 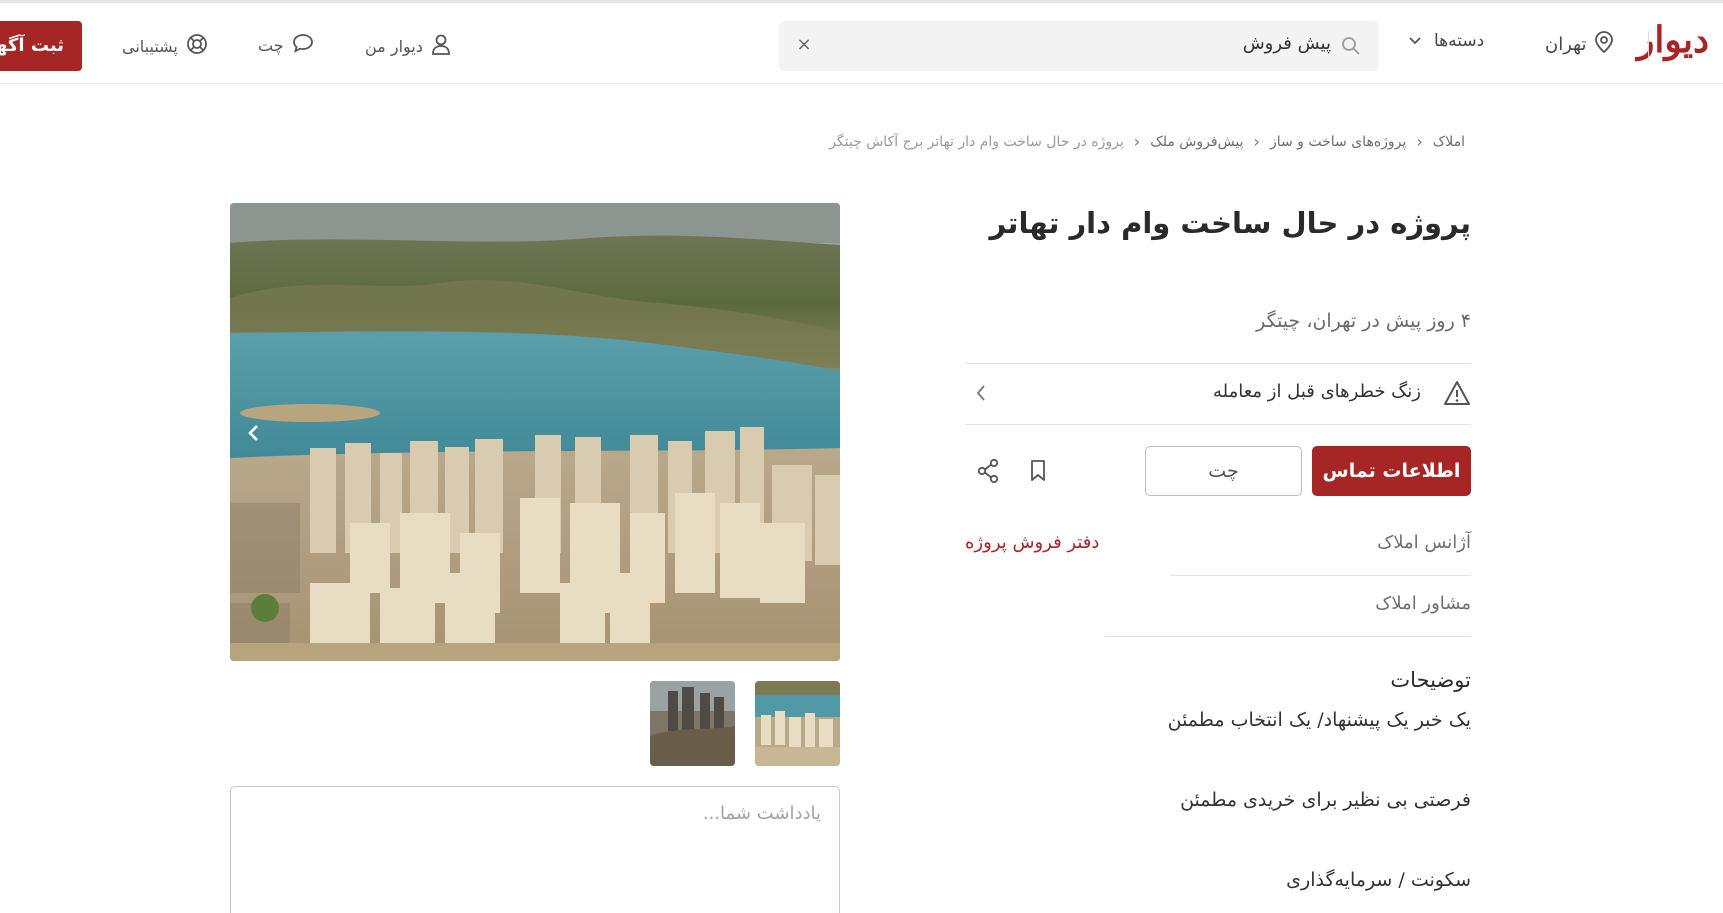 I want to click on safety-warning-row: زنگ خطرهای قبل از معامله, so click(x=1218, y=394).